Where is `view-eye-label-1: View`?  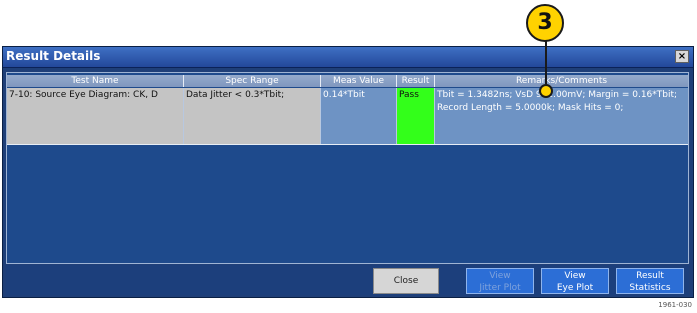 view-eye-label-1: View is located at coordinates (575, 276).